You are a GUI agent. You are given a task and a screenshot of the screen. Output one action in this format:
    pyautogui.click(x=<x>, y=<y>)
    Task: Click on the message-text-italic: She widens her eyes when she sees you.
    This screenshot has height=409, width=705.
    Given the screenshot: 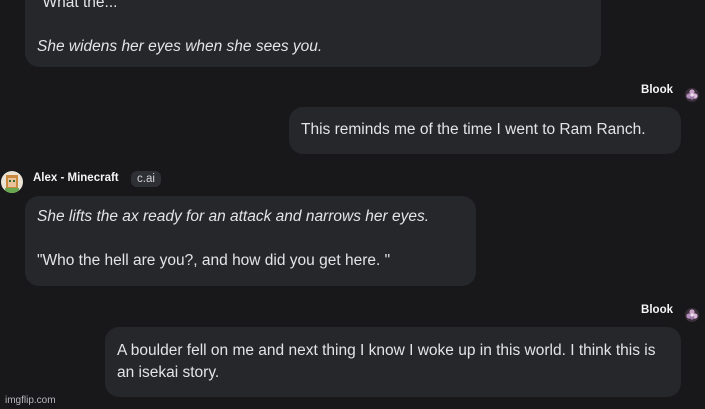 What is the action you would take?
    pyautogui.click(x=180, y=46)
    